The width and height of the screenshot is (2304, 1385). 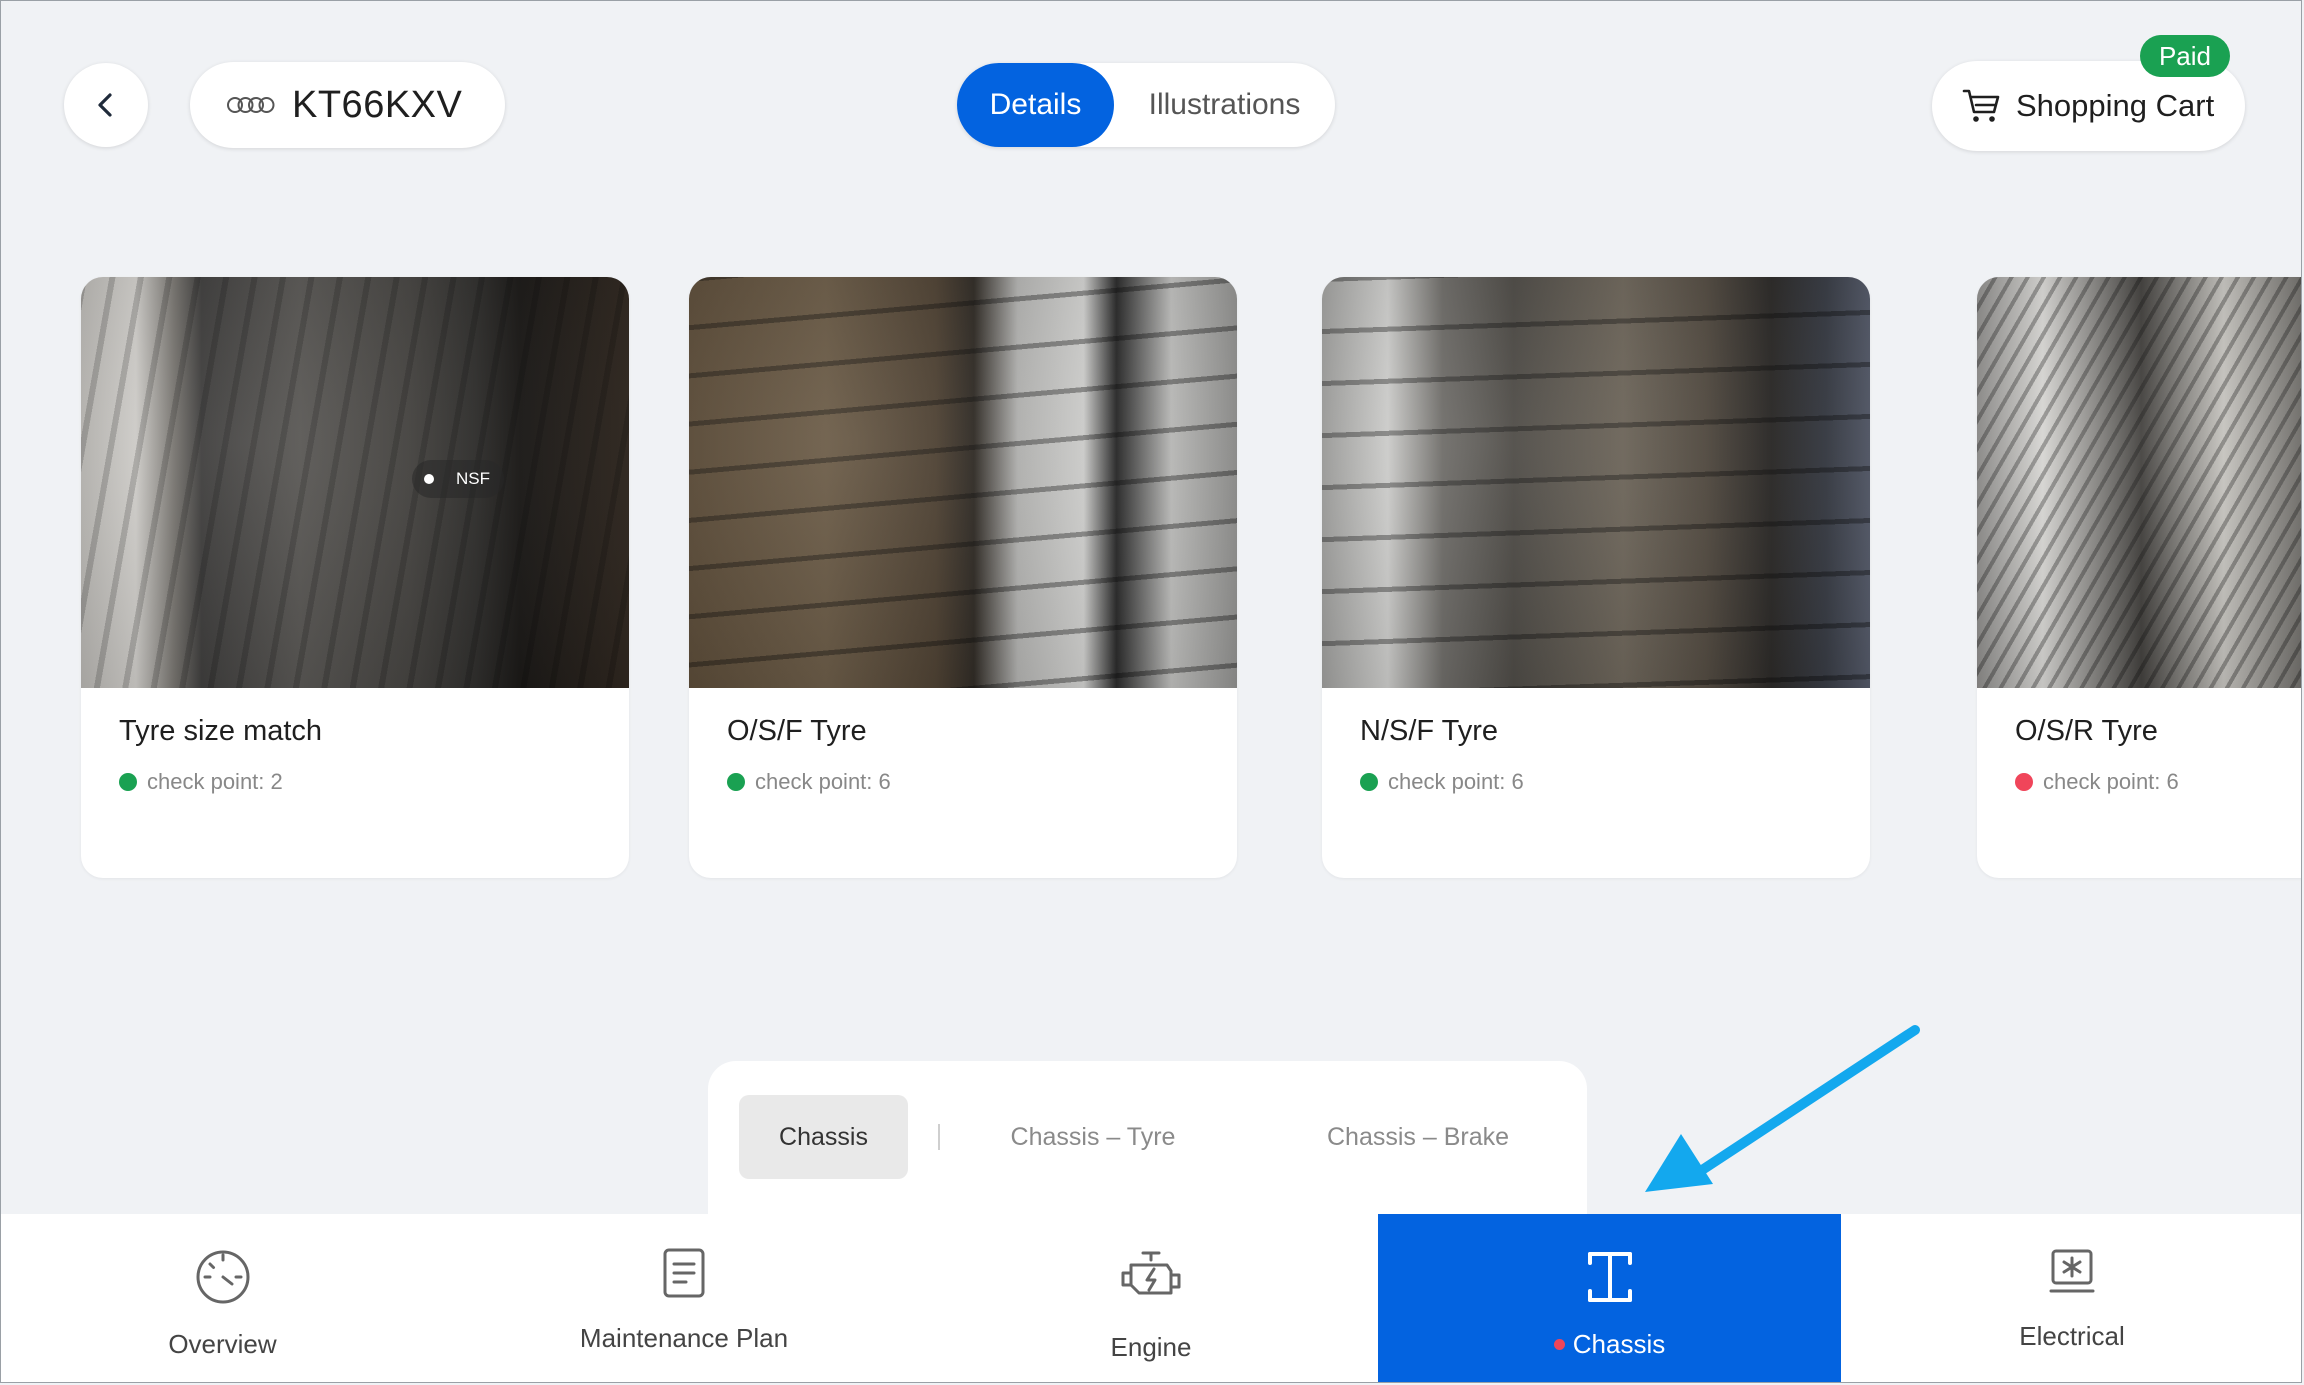 What do you see at coordinates (1981, 105) in the screenshot?
I see `cart-icon` at bounding box center [1981, 105].